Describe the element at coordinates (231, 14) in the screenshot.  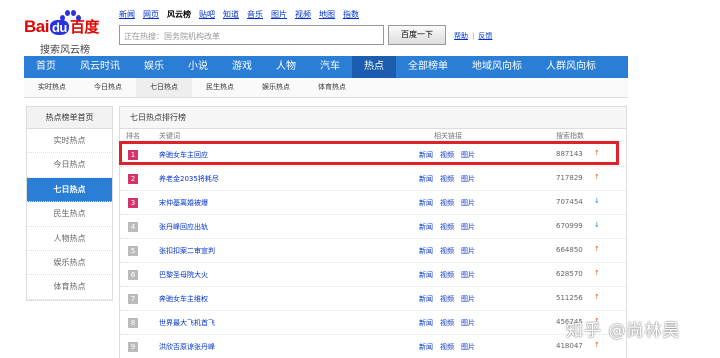
I see `topnav-zhidao: 知道` at that location.